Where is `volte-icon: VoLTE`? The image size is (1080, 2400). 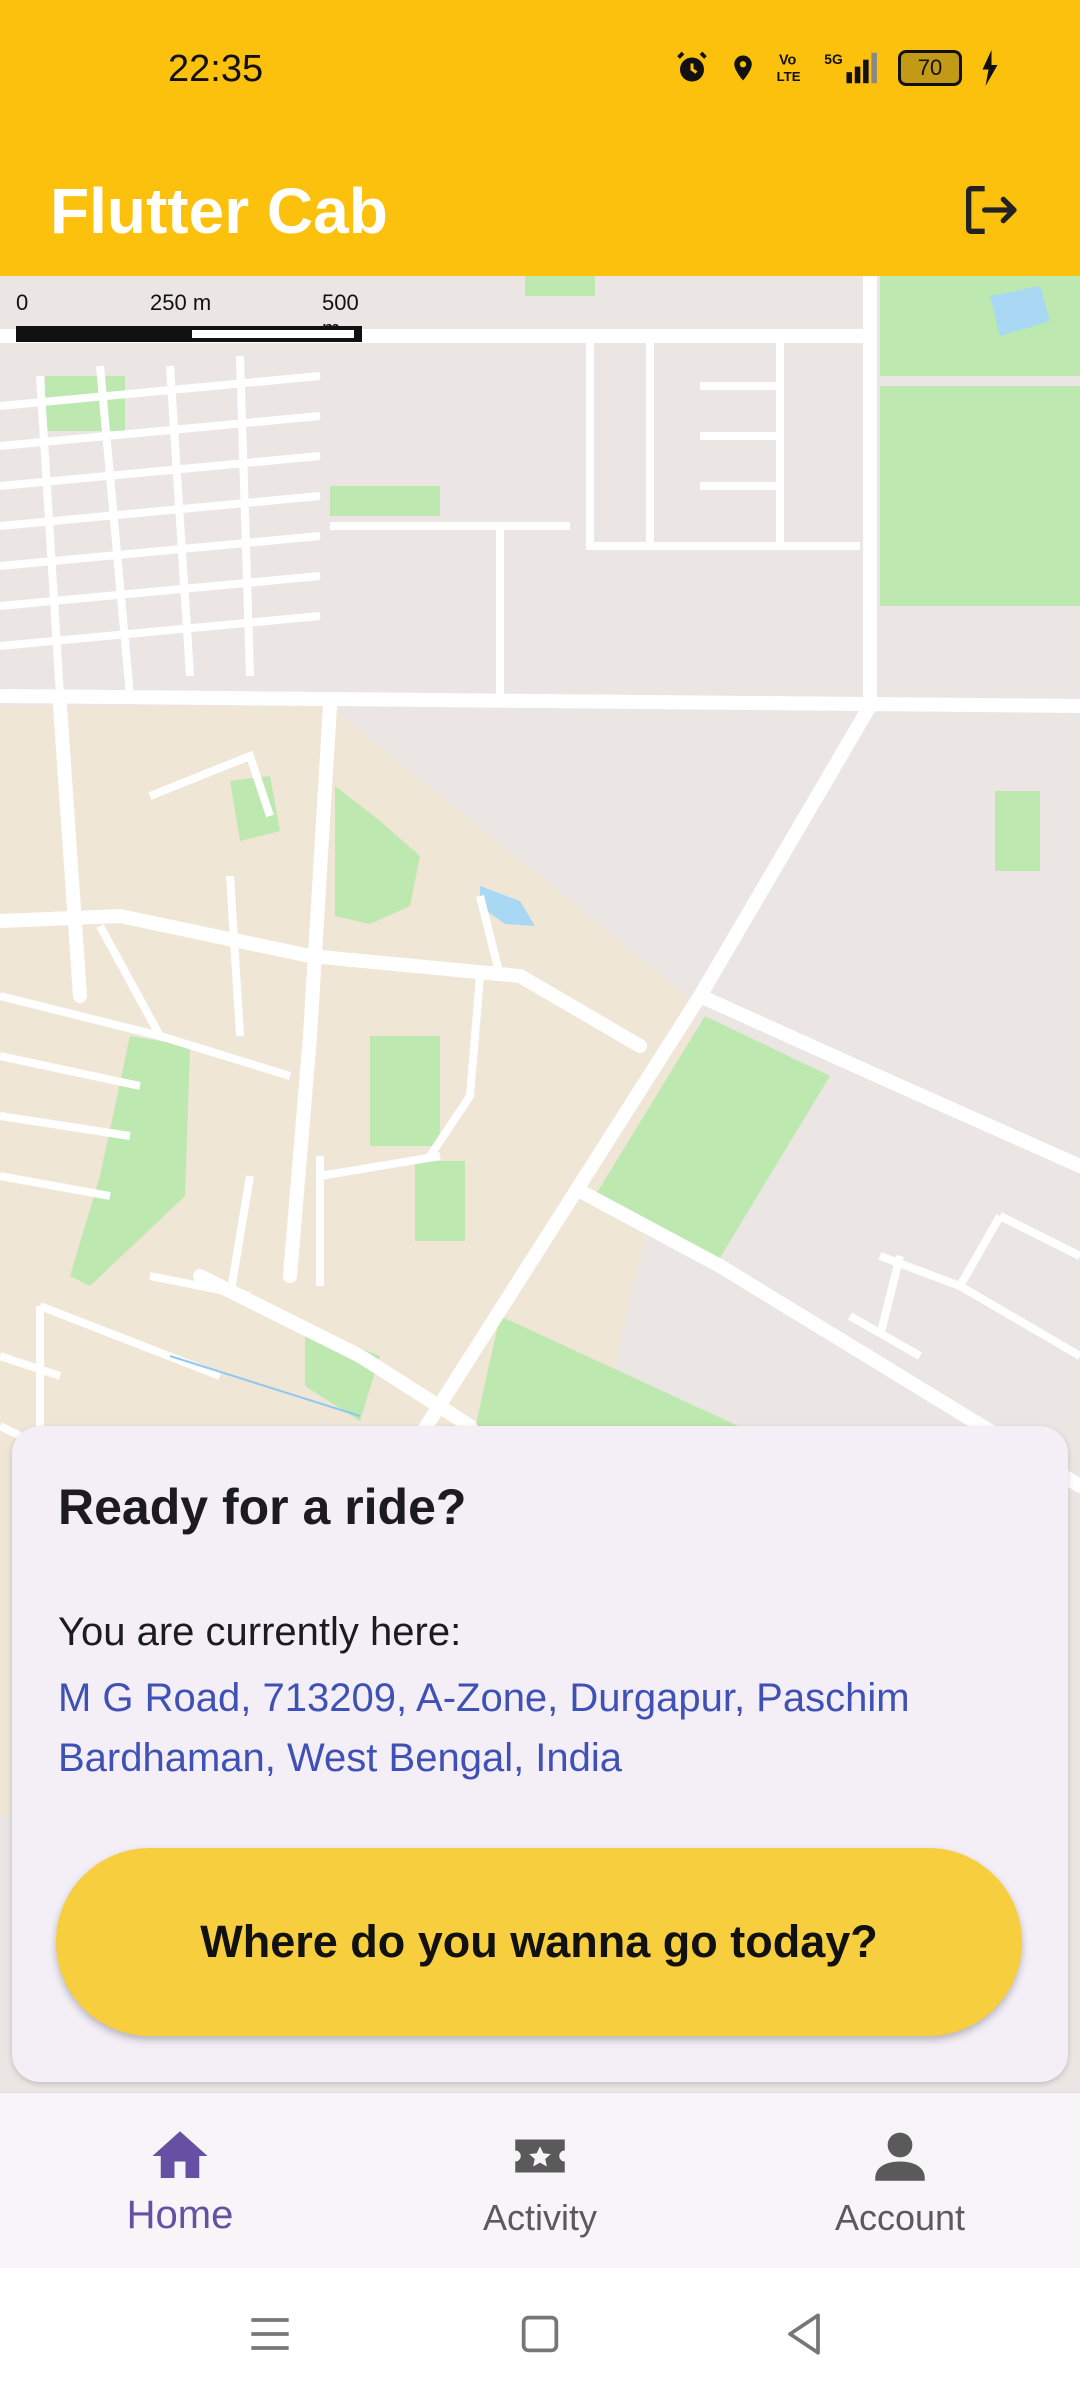
volte-icon: VoLTE is located at coordinates (789, 68).